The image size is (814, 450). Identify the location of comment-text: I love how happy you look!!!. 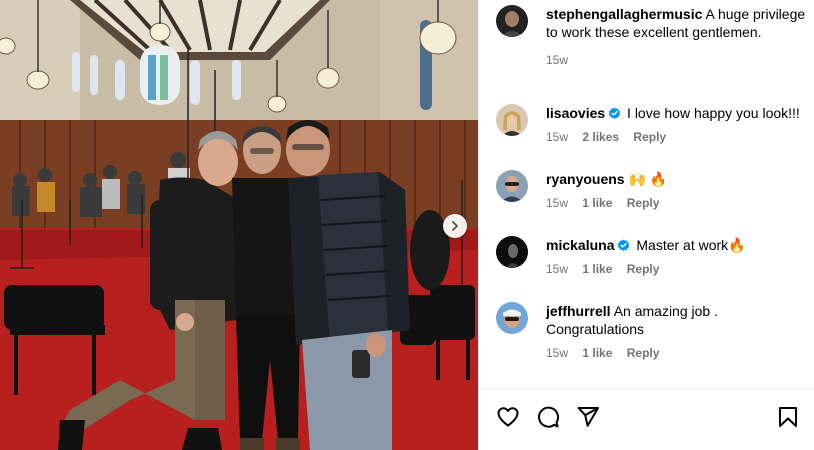
(713, 113).